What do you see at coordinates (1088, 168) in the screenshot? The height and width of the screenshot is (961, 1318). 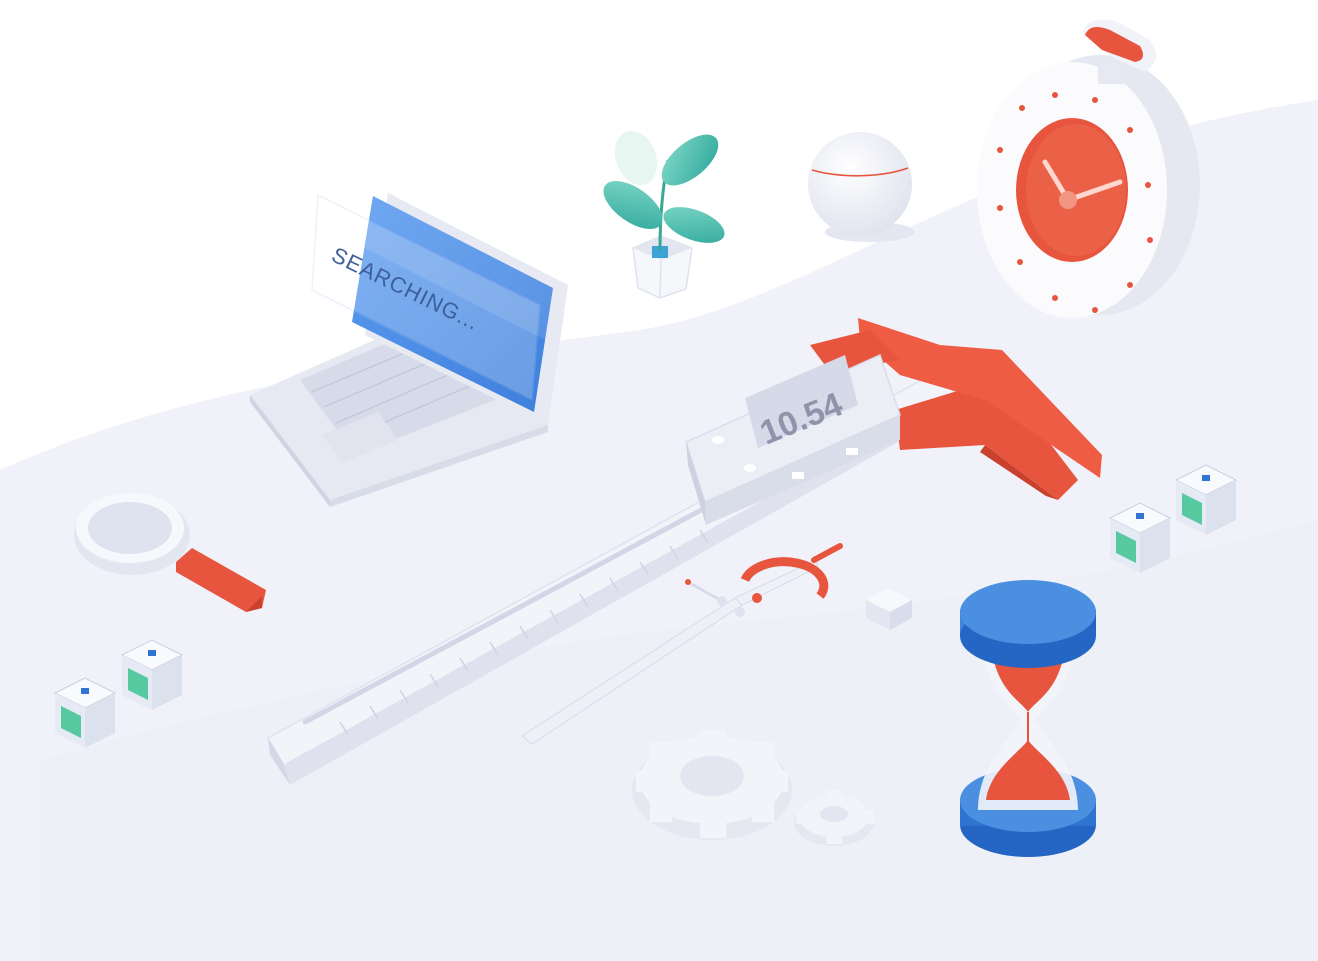 I see `stopwatch-icon` at bounding box center [1088, 168].